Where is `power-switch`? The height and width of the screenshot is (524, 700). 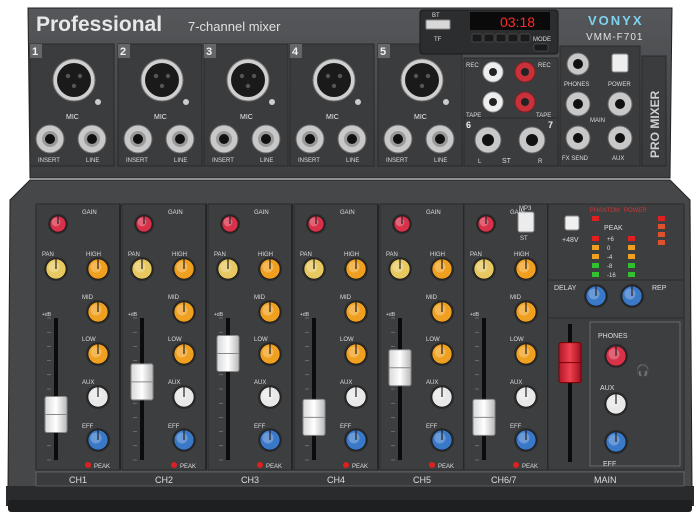
power-switch is located at coordinates (620, 63).